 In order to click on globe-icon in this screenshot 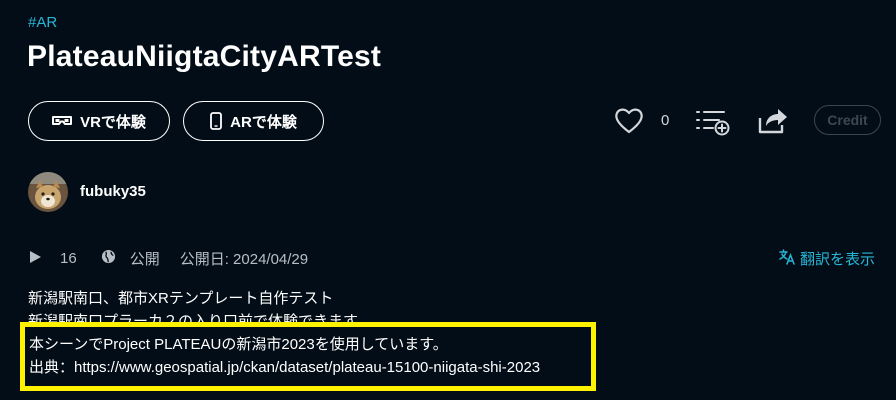, I will do `click(108, 258)`.